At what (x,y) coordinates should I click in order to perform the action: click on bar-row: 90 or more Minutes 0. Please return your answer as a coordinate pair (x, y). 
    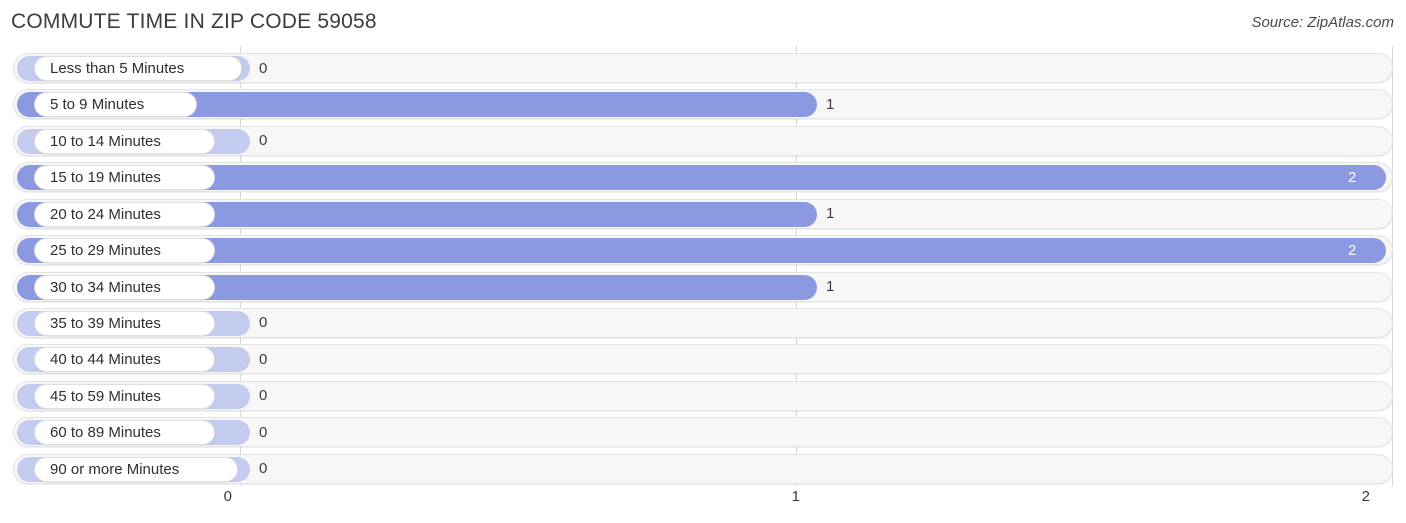
    Looking at the image, I should click on (703, 468).